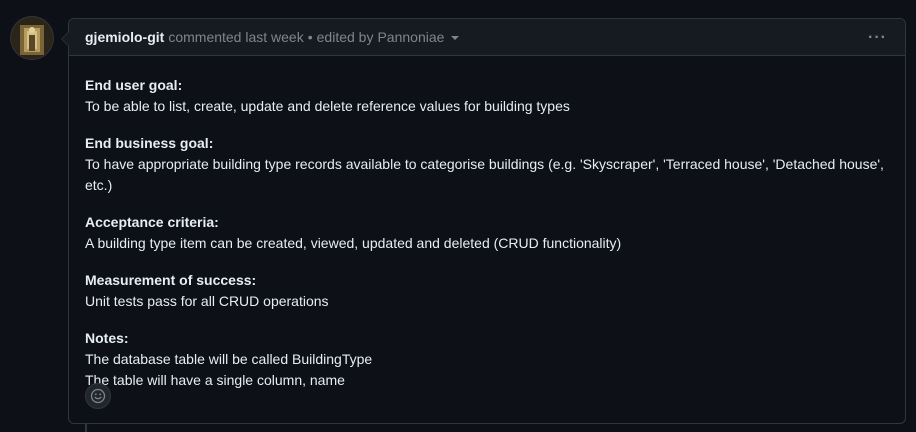 This screenshot has width=916, height=432. What do you see at coordinates (455, 38) in the screenshot?
I see `chevron-down-icon` at bounding box center [455, 38].